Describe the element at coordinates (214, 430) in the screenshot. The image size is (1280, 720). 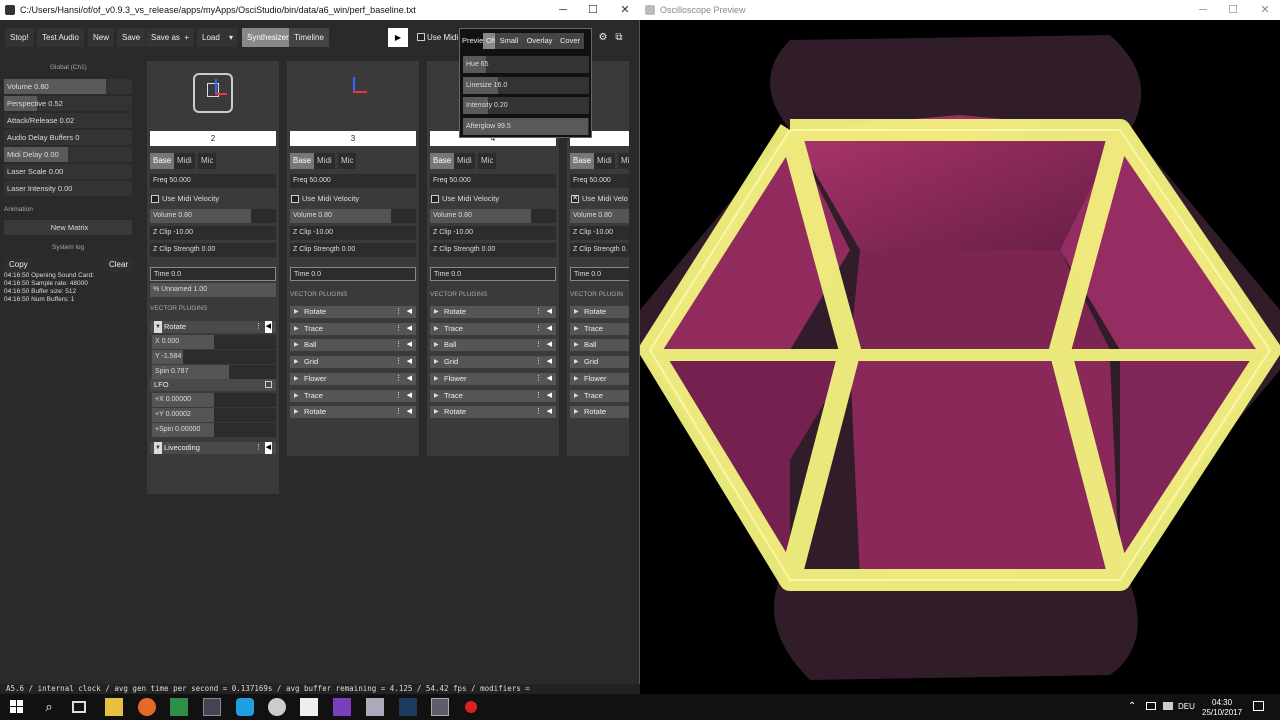
I see `lfo-param-slider: +Spin 0.00000` at that location.